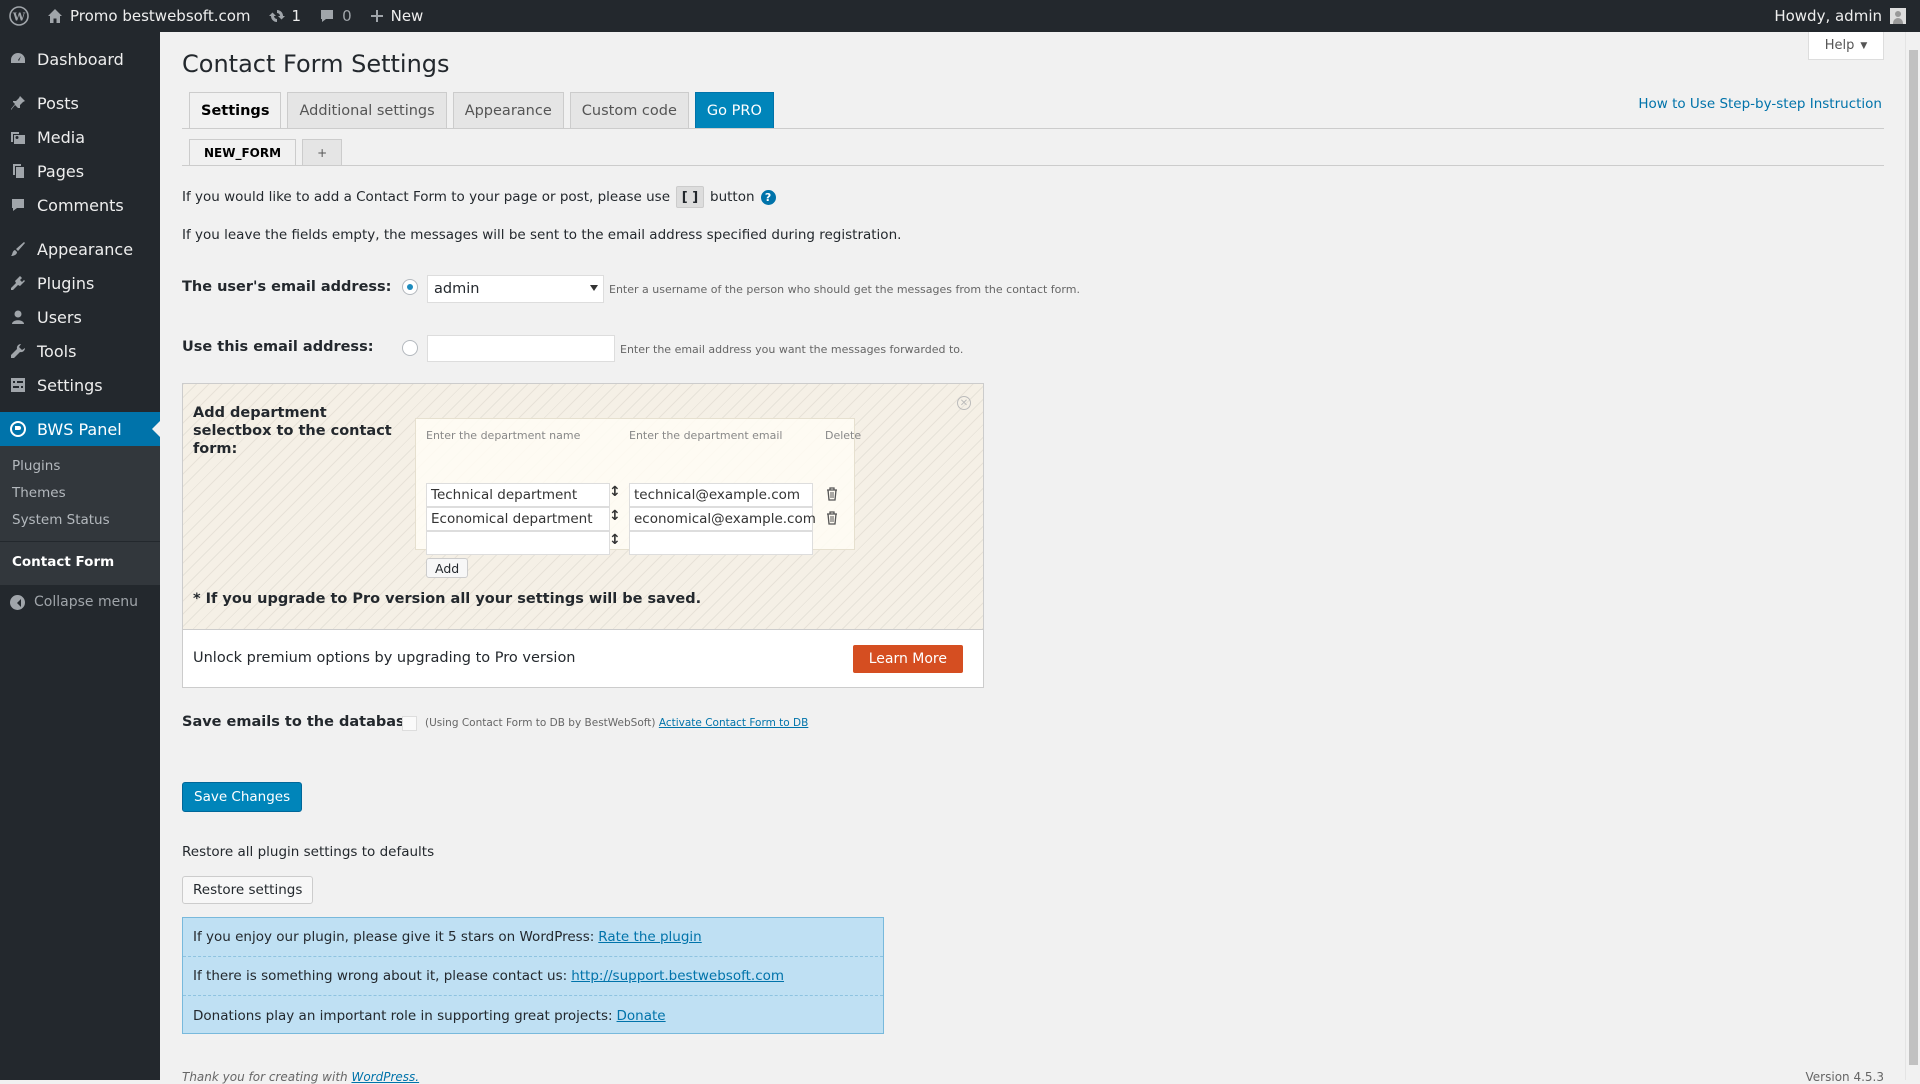 The height and width of the screenshot is (1084, 1920). I want to click on sidebar-item-label: Dashboard, so click(80, 59).